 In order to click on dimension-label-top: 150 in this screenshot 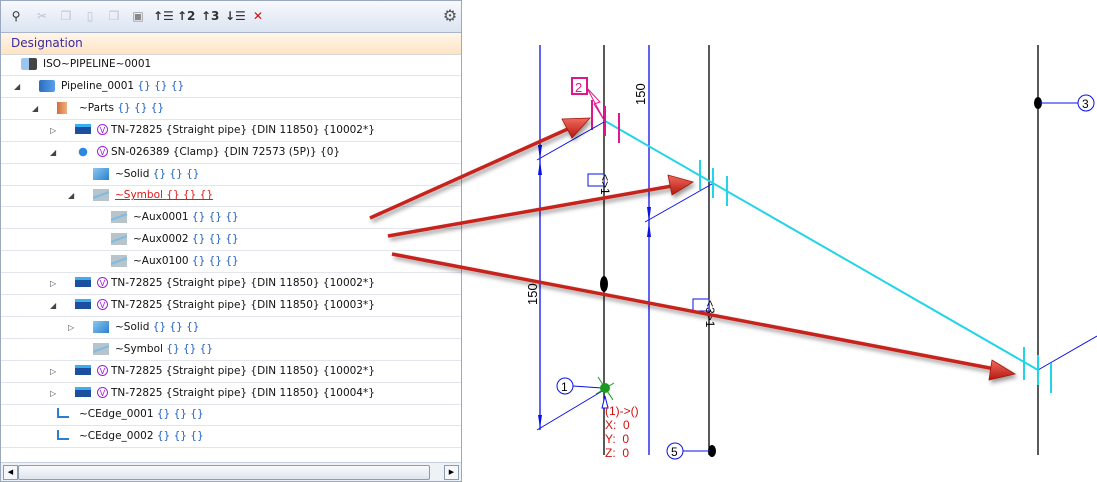, I will do `click(640, 94)`.